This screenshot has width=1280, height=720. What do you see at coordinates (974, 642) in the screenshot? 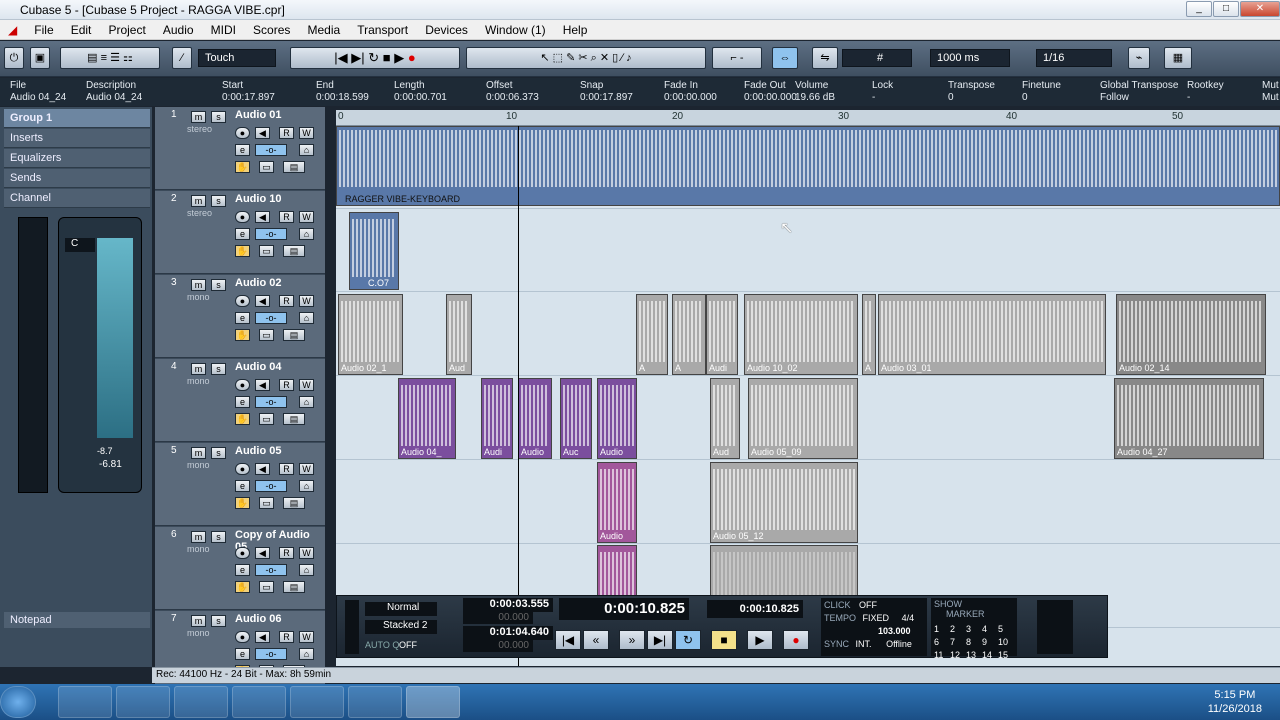
I see `marker-button: 8` at bounding box center [974, 642].